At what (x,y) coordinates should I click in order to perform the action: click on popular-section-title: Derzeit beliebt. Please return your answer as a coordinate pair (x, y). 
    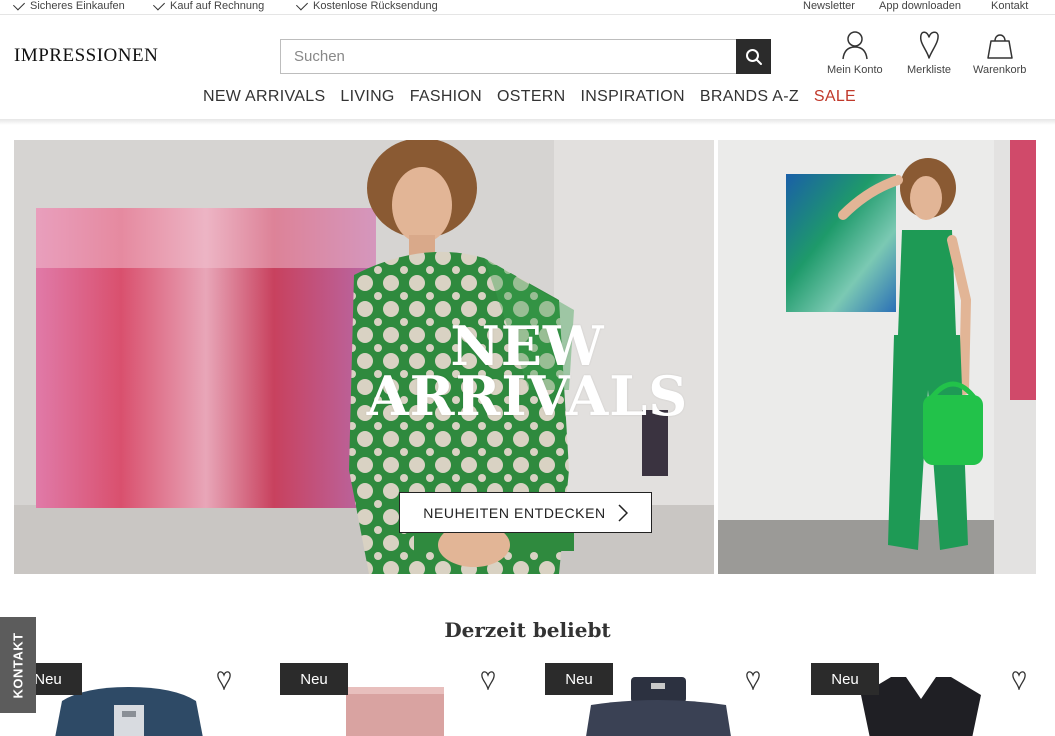
    Looking at the image, I should click on (527, 630).